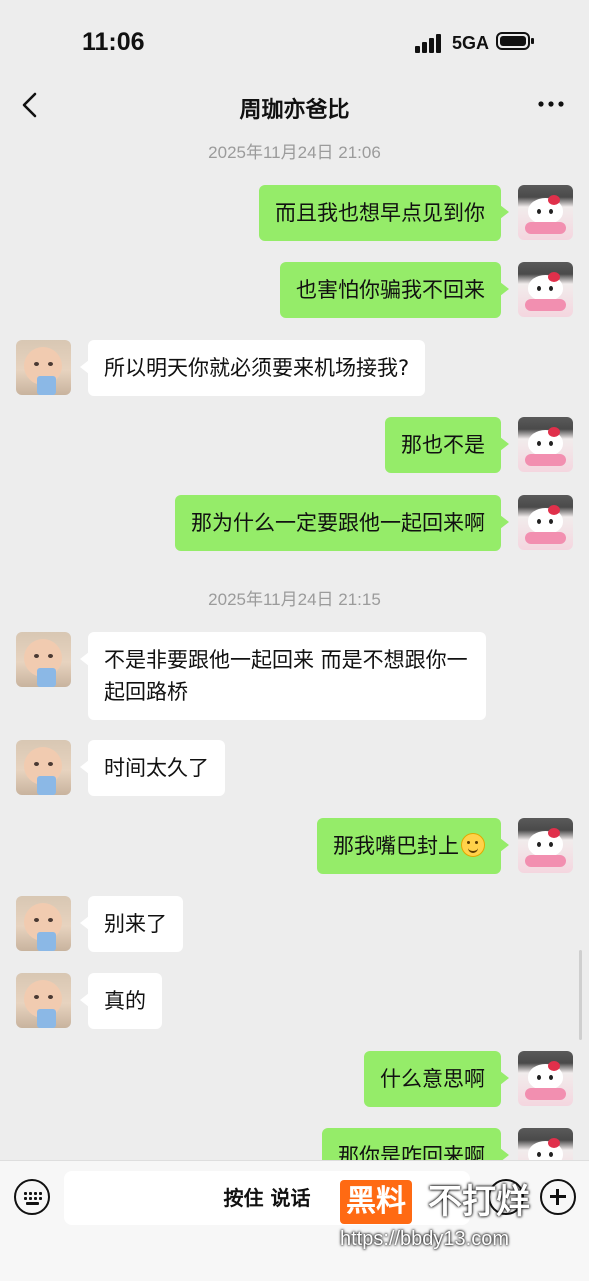  Describe the element at coordinates (424, 1239) in the screenshot. I see `watermark-url: https://bbdy13.com` at that location.